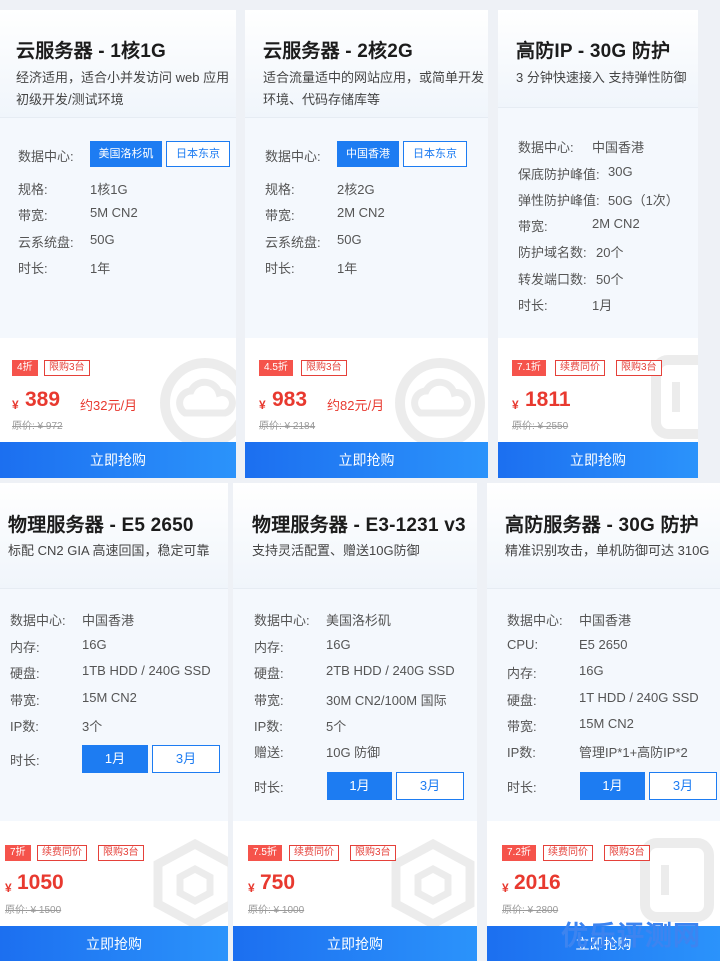 This screenshot has height=961, width=720. Describe the element at coordinates (529, 368) in the screenshot. I see `discount-badge: 7.1折` at that location.